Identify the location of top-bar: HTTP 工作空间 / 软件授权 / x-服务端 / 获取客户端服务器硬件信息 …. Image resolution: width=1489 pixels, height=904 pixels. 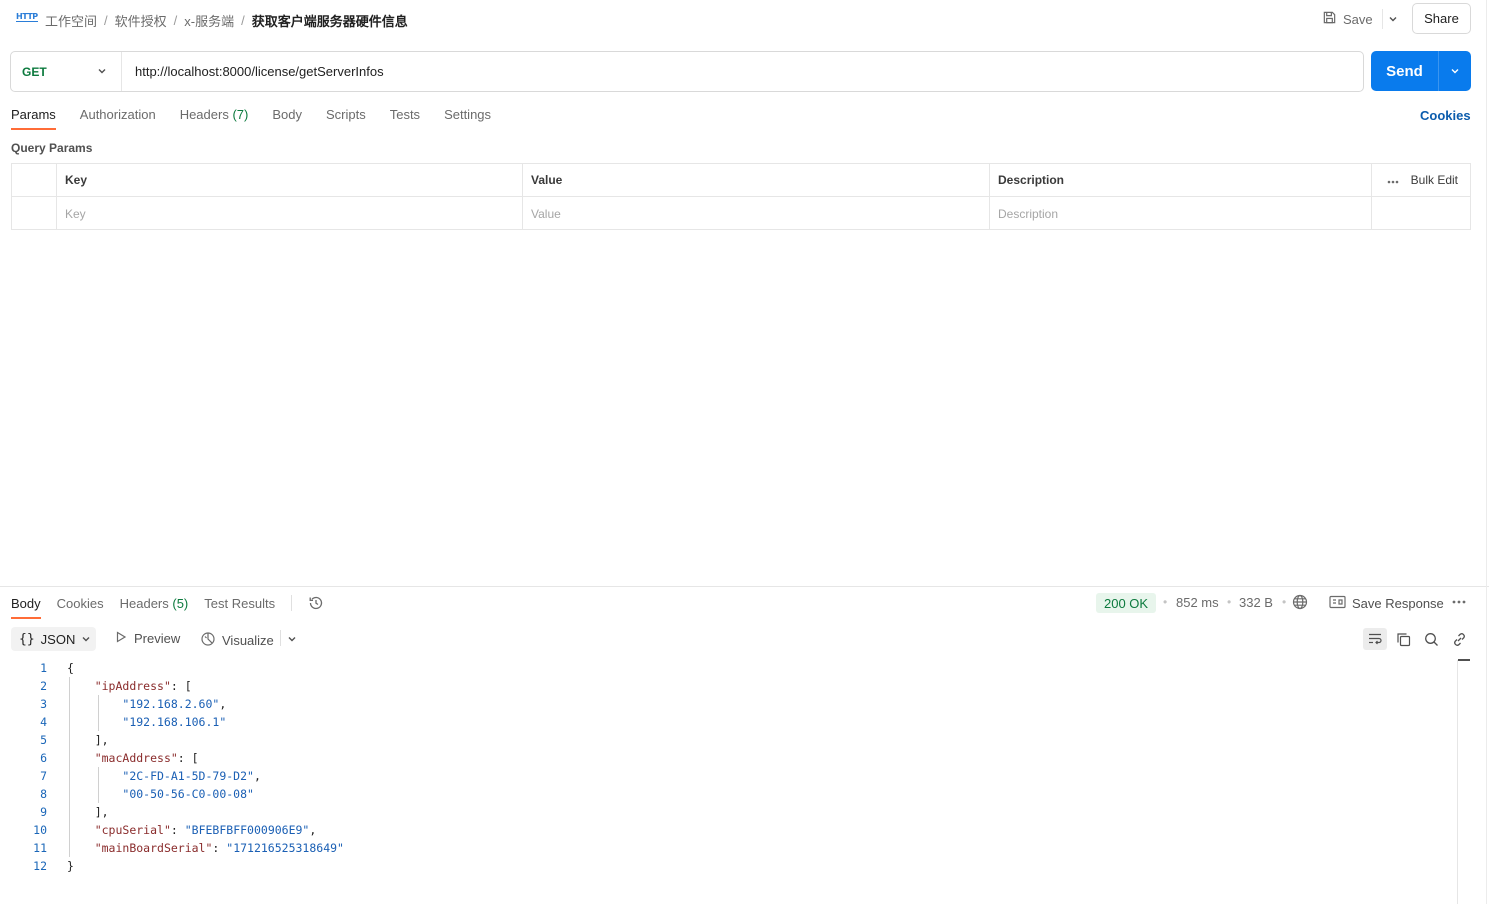
(744, 19).